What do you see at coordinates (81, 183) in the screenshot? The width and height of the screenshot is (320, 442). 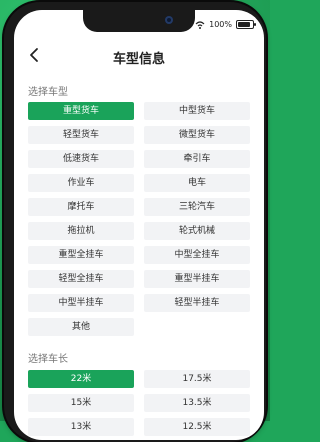 I see `vehicle-type-option: 作业车` at bounding box center [81, 183].